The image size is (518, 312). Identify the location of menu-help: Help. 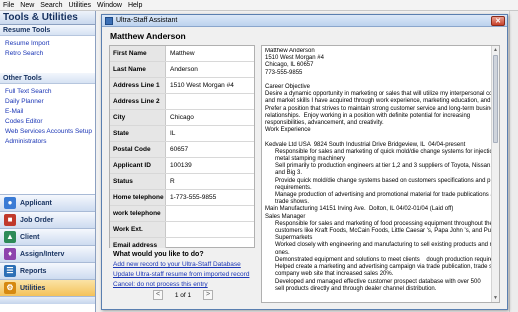
(135, 5).